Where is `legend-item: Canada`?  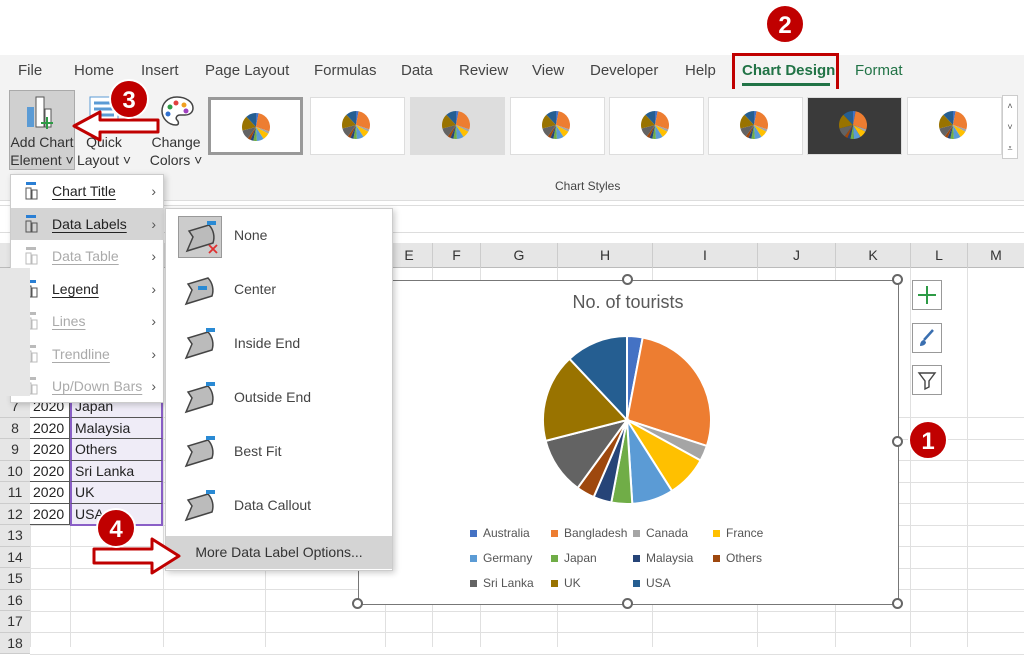 legend-item: Canada is located at coordinates (660, 533).